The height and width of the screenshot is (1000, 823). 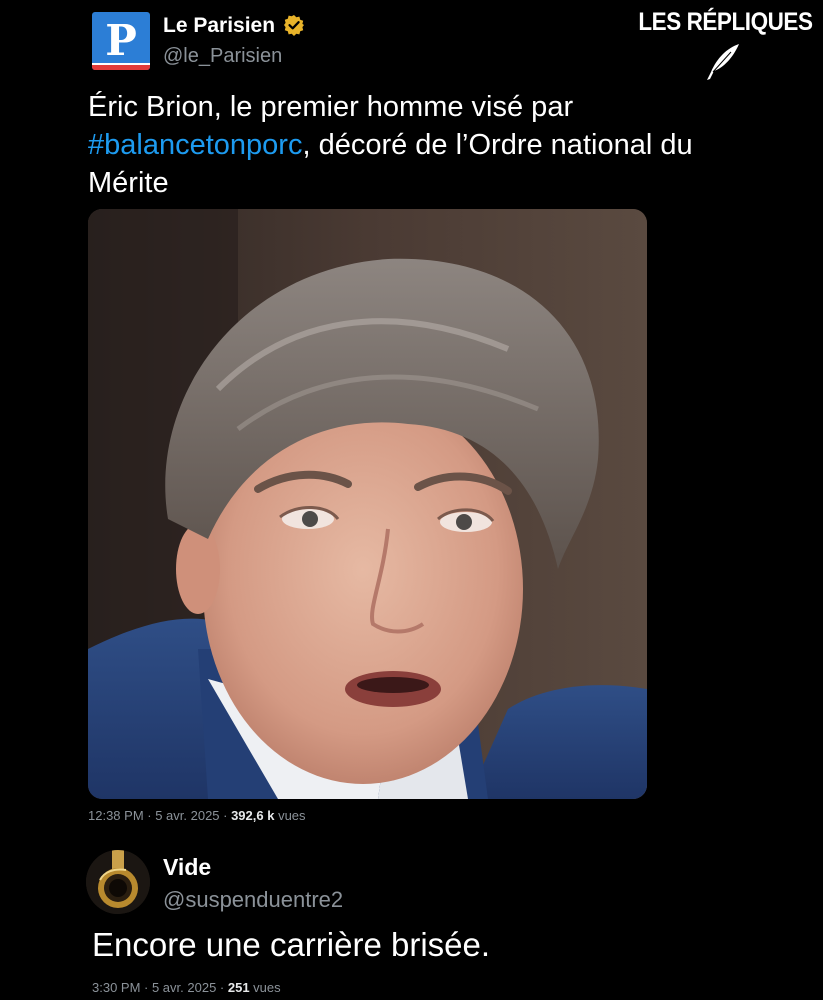 I want to click on quill-icon, so click(x=723, y=62).